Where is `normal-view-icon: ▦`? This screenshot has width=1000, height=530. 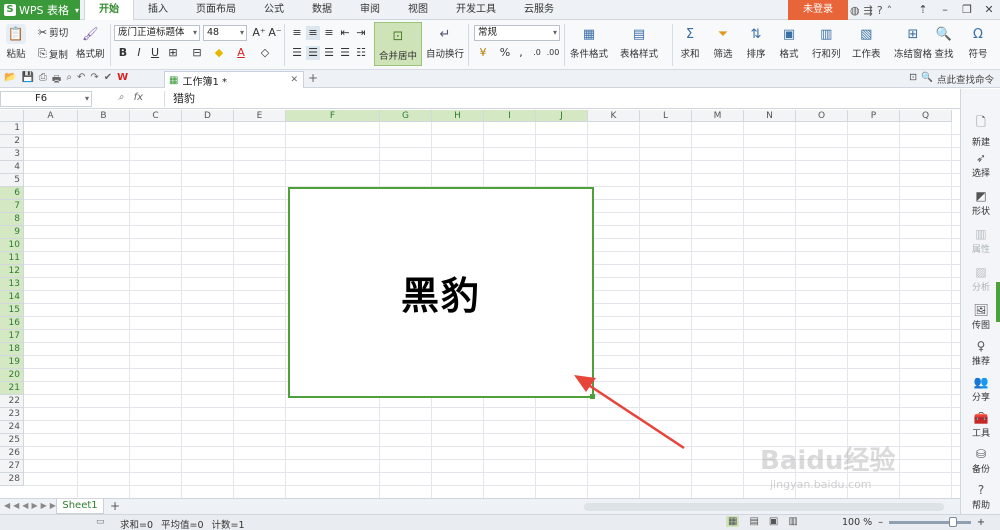
normal-view-icon: ▦ is located at coordinates (733, 521).